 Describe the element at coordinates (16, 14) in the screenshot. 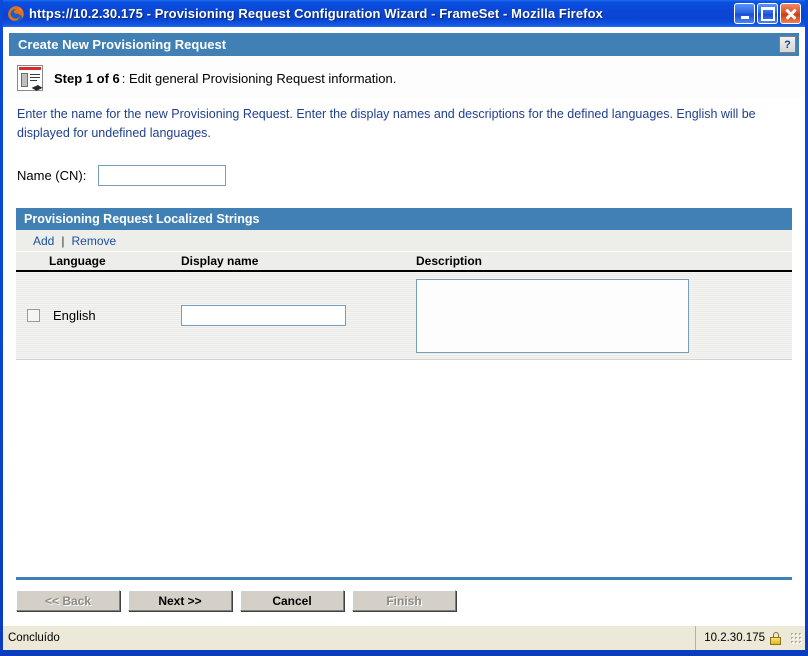

I see `firefox-icon` at that location.